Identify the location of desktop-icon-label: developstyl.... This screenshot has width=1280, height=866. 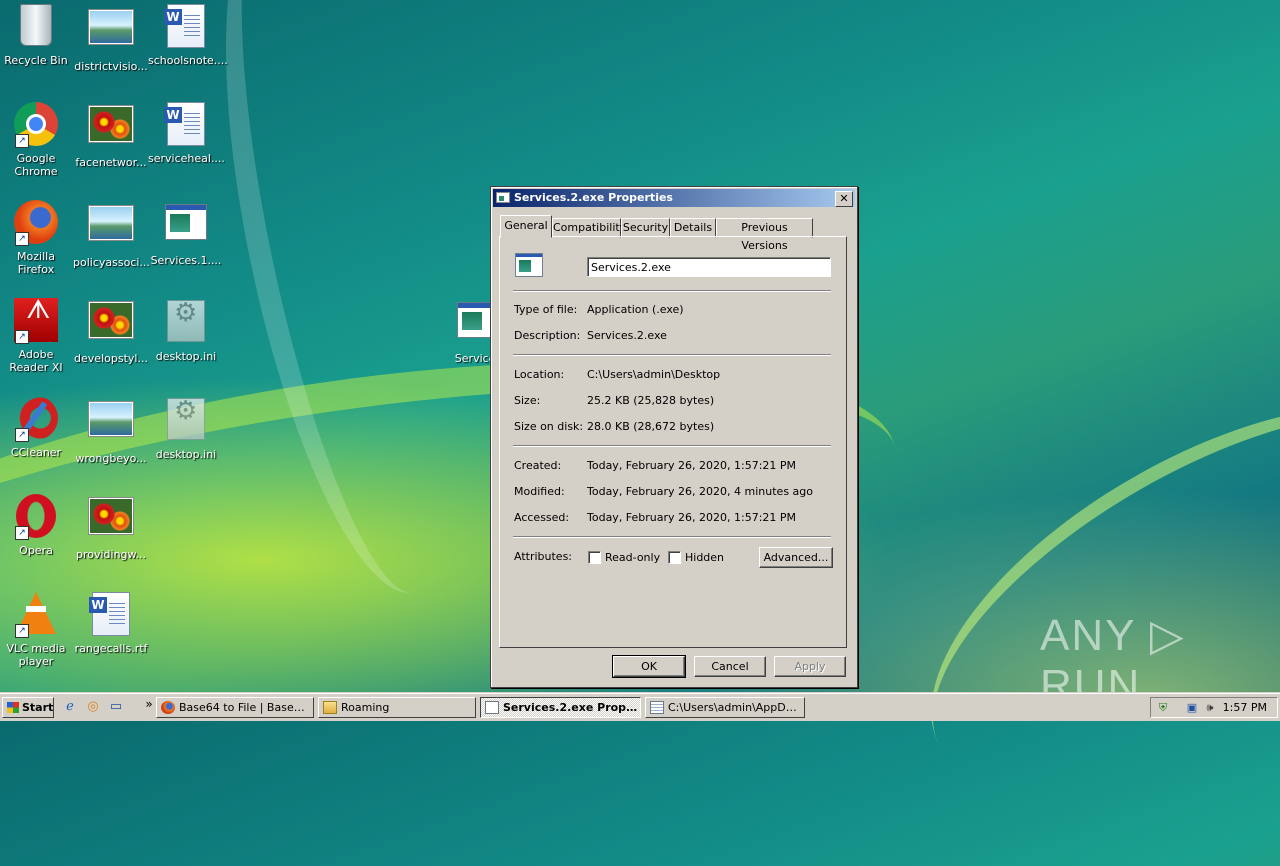
(111, 358).